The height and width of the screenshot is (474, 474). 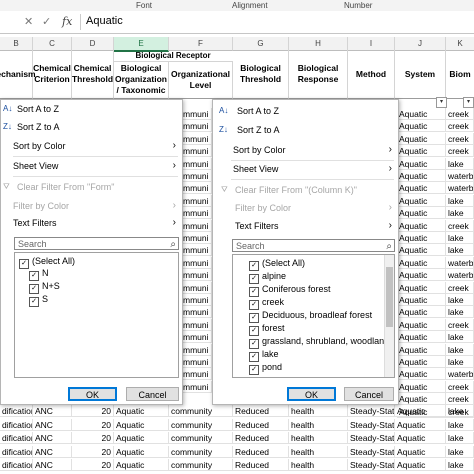 I want to click on enter-icon: ✓, so click(x=46, y=21).